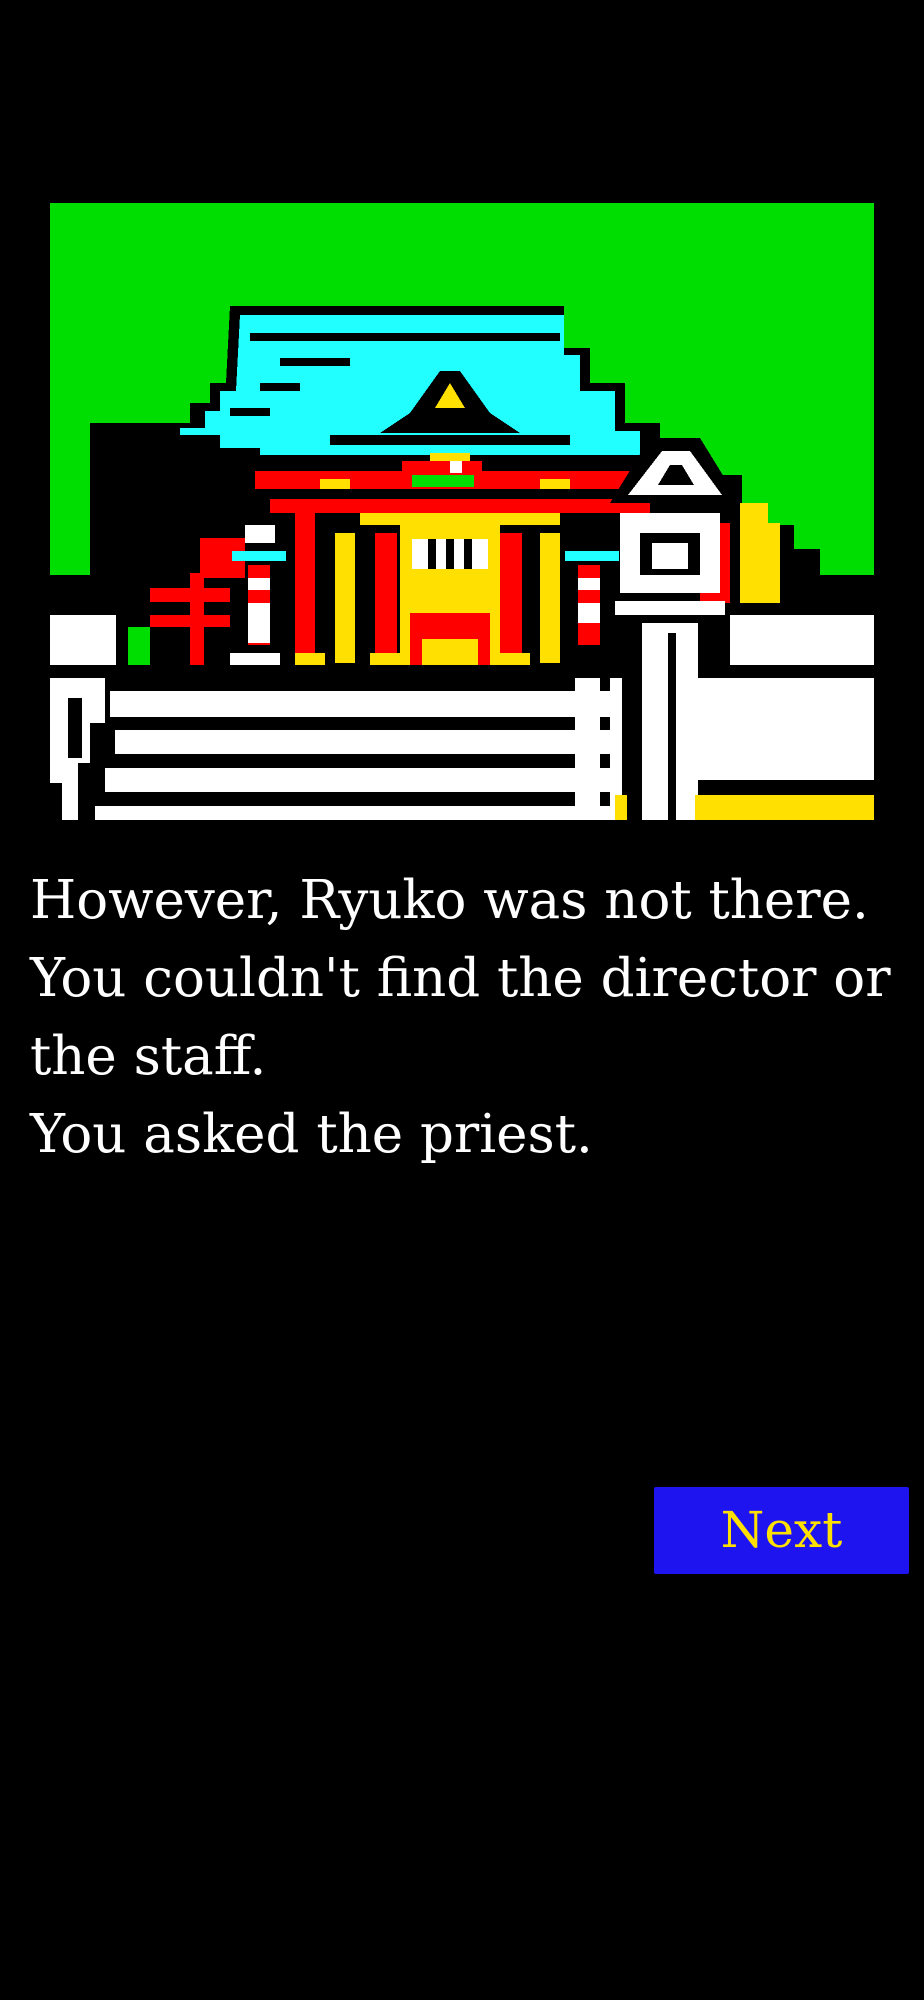  Describe the element at coordinates (460, 978) in the screenshot. I see `story-line: You couldn't find the director or` at that location.